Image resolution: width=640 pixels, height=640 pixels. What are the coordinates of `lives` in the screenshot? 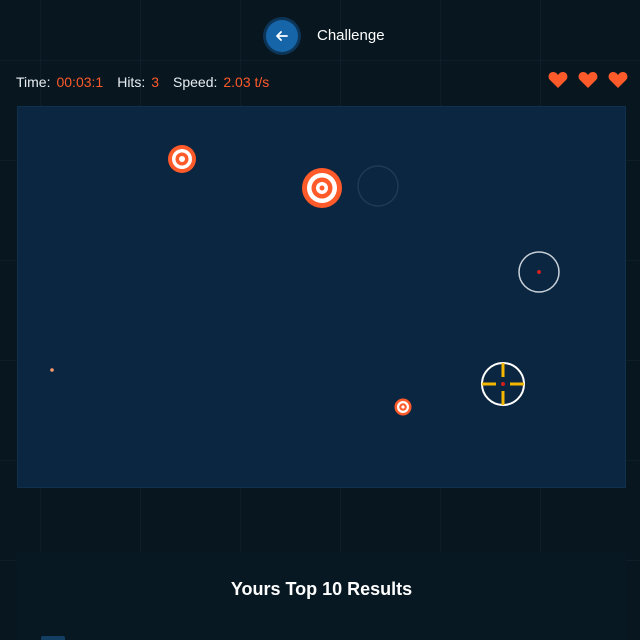 It's located at (588, 80).